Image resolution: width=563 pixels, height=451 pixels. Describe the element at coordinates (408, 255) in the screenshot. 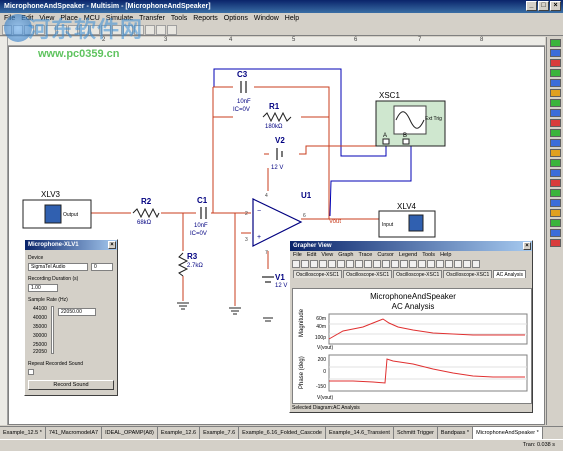

I see `grapher-menu-legend: Legend` at that location.